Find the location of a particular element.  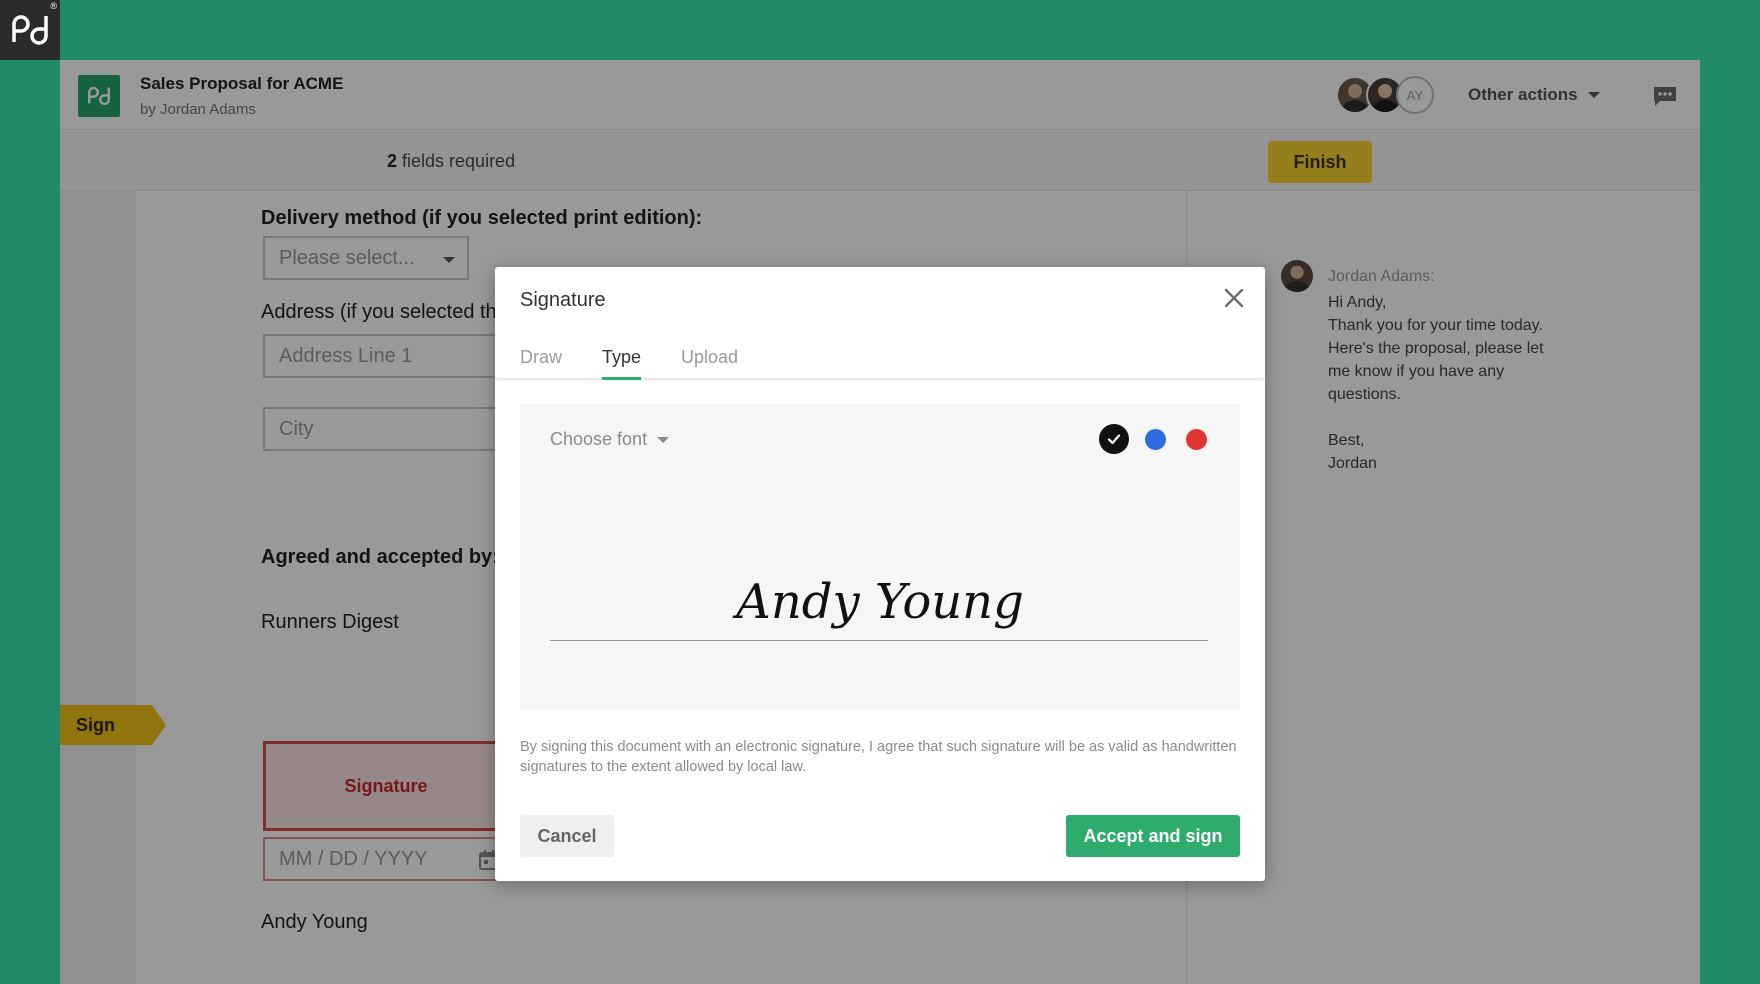

pandadoc-logo-icon is located at coordinates (30, 30).